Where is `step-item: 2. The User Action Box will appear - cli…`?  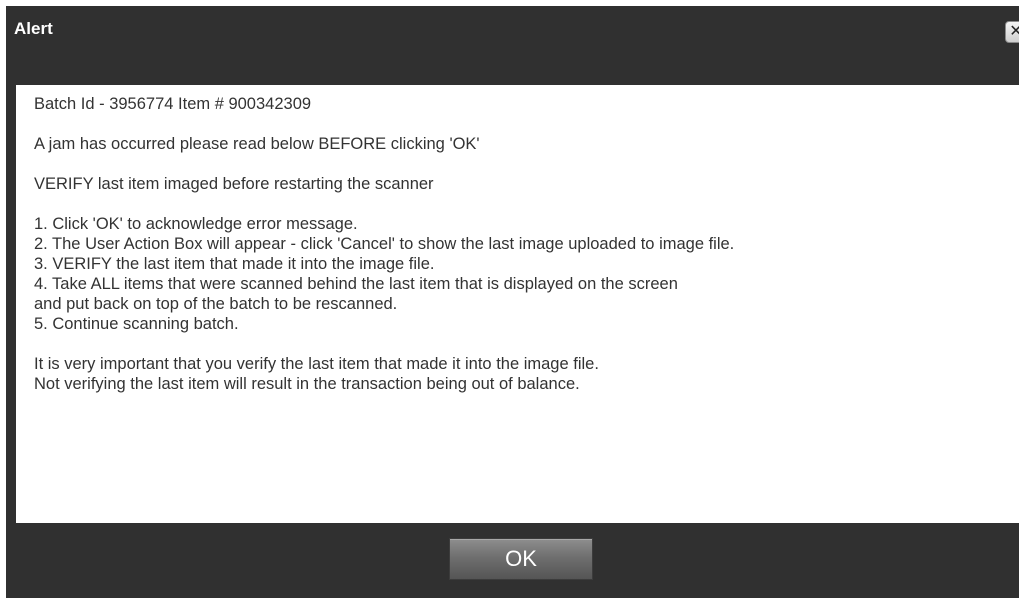
step-item: 2. The User Action Box will appear - cli… is located at coordinates (384, 244).